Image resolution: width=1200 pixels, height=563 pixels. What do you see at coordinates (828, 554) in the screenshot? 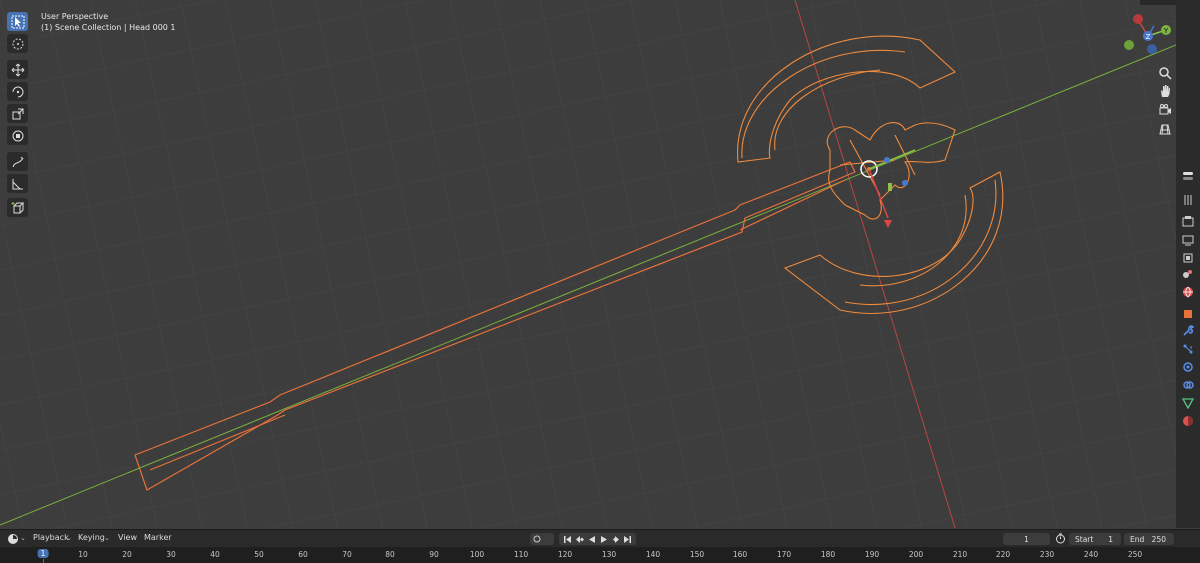
I see `ruler-tick: 180` at bounding box center [828, 554].